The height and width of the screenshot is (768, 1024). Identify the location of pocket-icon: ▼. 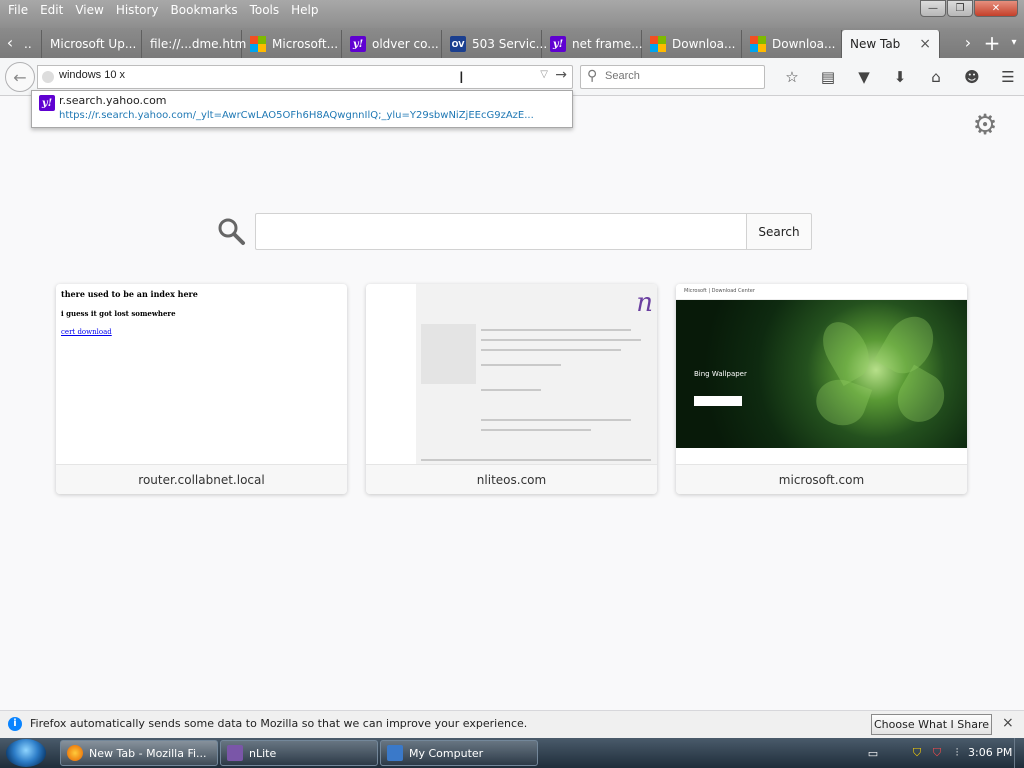
(864, 77).